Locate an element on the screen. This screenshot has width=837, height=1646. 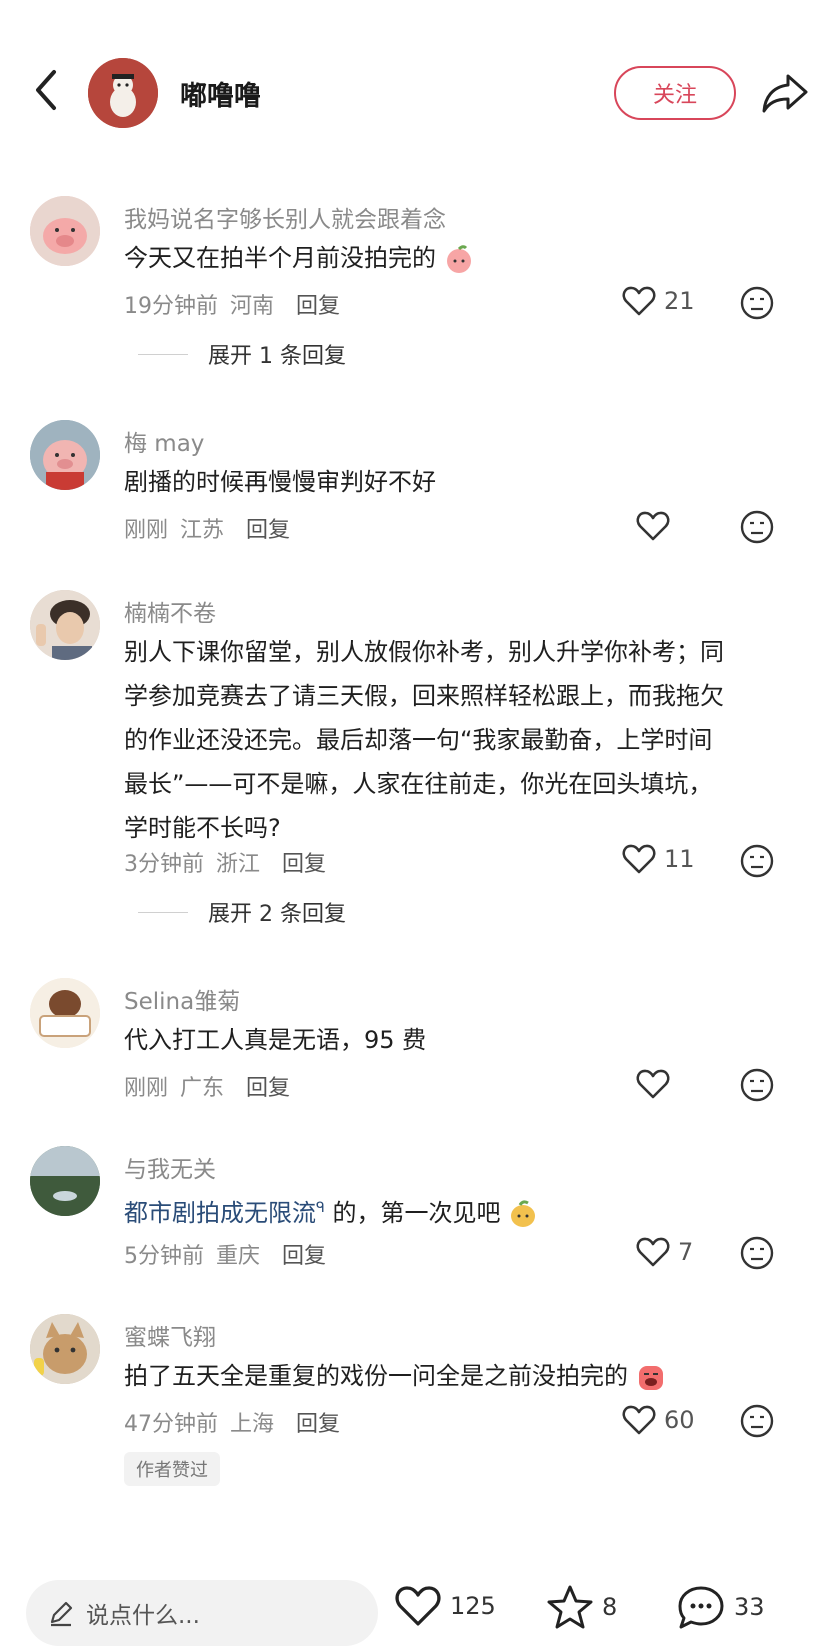
bottom-action-bar: 说点什么... 125 8 33 is located at coordinates (418, 1608).